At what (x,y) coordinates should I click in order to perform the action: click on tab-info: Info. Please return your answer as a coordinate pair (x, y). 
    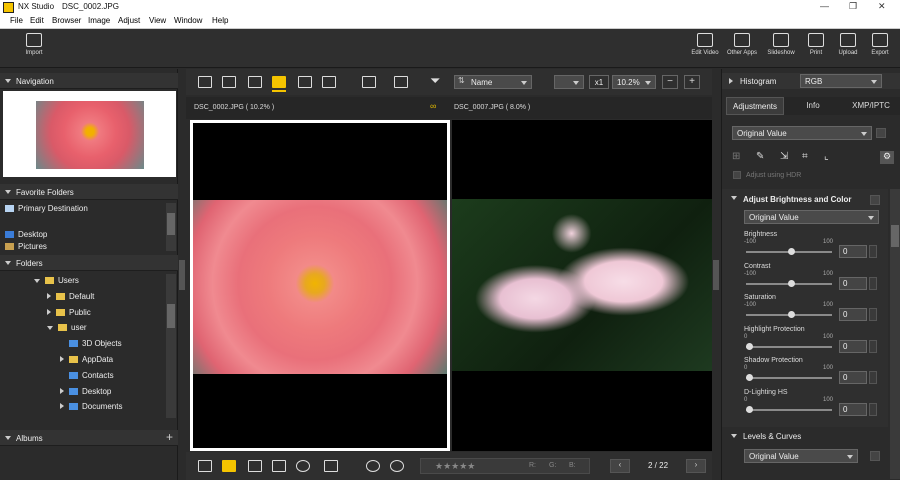
    Looking at the image, I should click on (813, 106).